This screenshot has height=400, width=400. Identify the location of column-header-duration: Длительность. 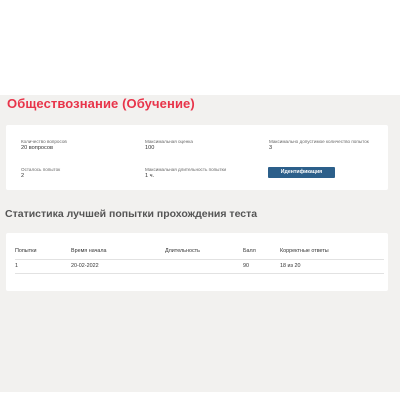
(204, 251).